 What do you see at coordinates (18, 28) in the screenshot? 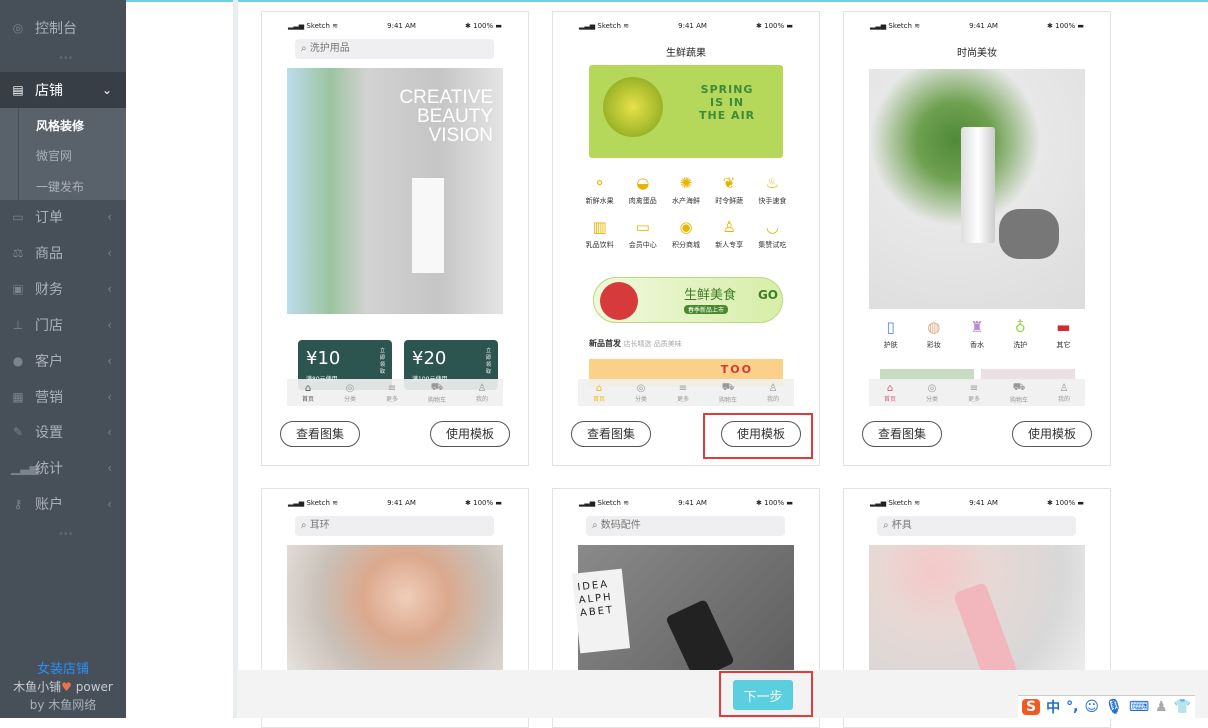
I see `compass-icon: ◎` at bounding box center [18, 28].